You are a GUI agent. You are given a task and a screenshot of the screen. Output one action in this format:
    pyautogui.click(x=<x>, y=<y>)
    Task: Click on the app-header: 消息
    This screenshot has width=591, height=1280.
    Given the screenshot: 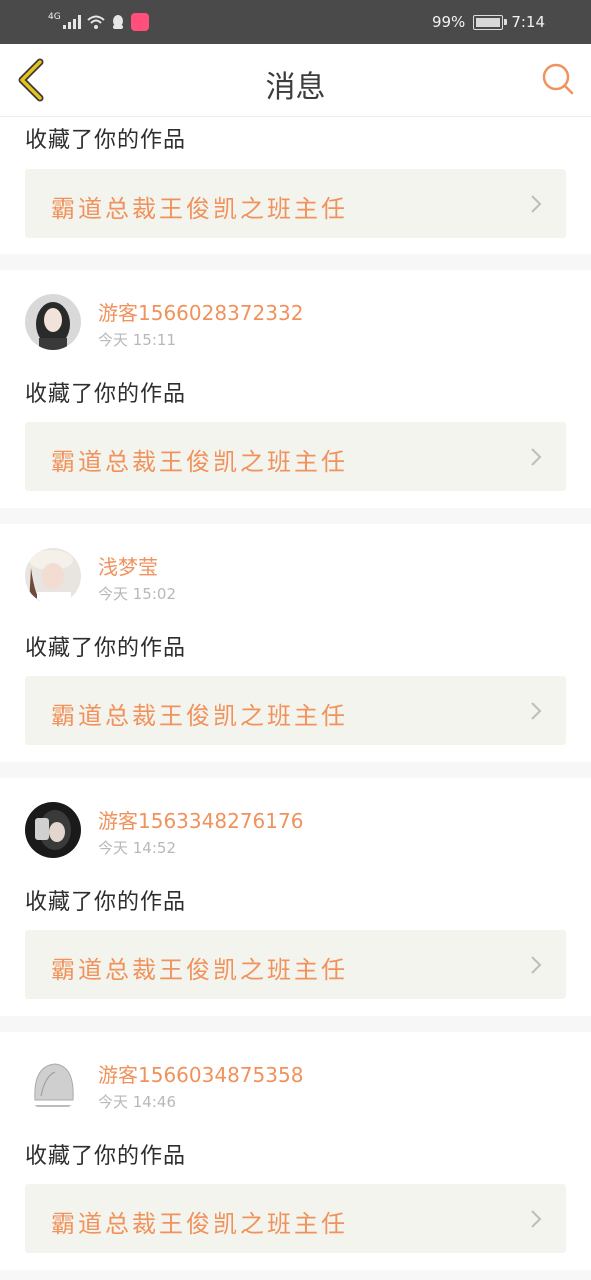 What is the action you would take?
    pyautogui.click(x=295, y=80)
    